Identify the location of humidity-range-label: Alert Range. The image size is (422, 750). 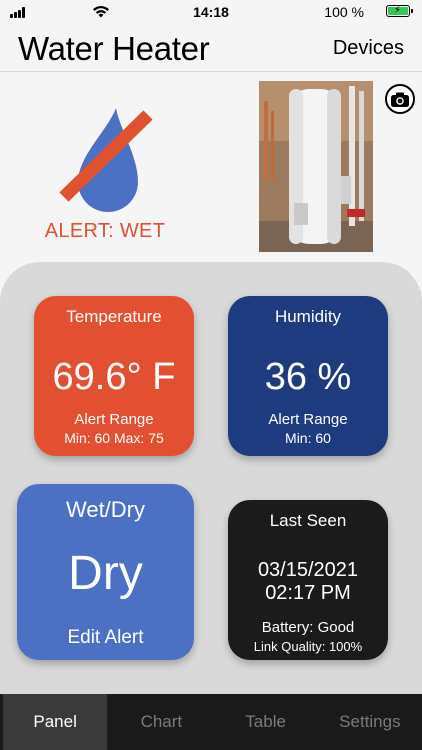
(308, 419).